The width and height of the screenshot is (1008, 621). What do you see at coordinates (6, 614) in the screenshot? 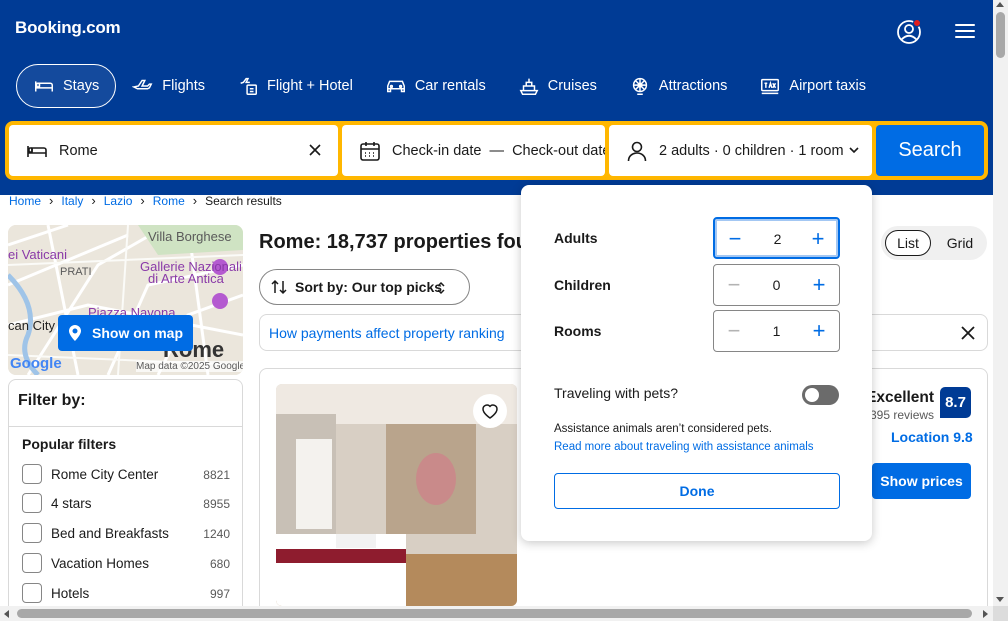
I see `scroll-left-icon` at bounding box center [6, 614].